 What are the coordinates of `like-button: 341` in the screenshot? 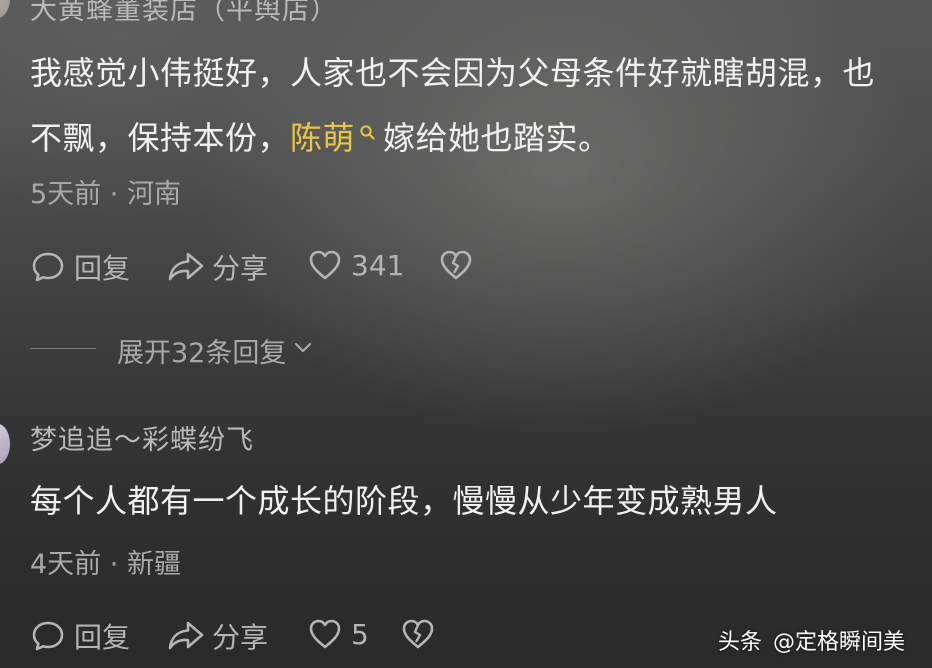 It's located at (355, 265).